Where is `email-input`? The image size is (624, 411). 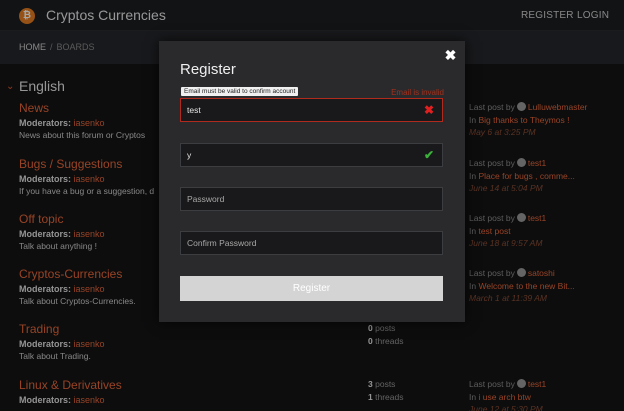
email-input is located at coordinates (311, 110).